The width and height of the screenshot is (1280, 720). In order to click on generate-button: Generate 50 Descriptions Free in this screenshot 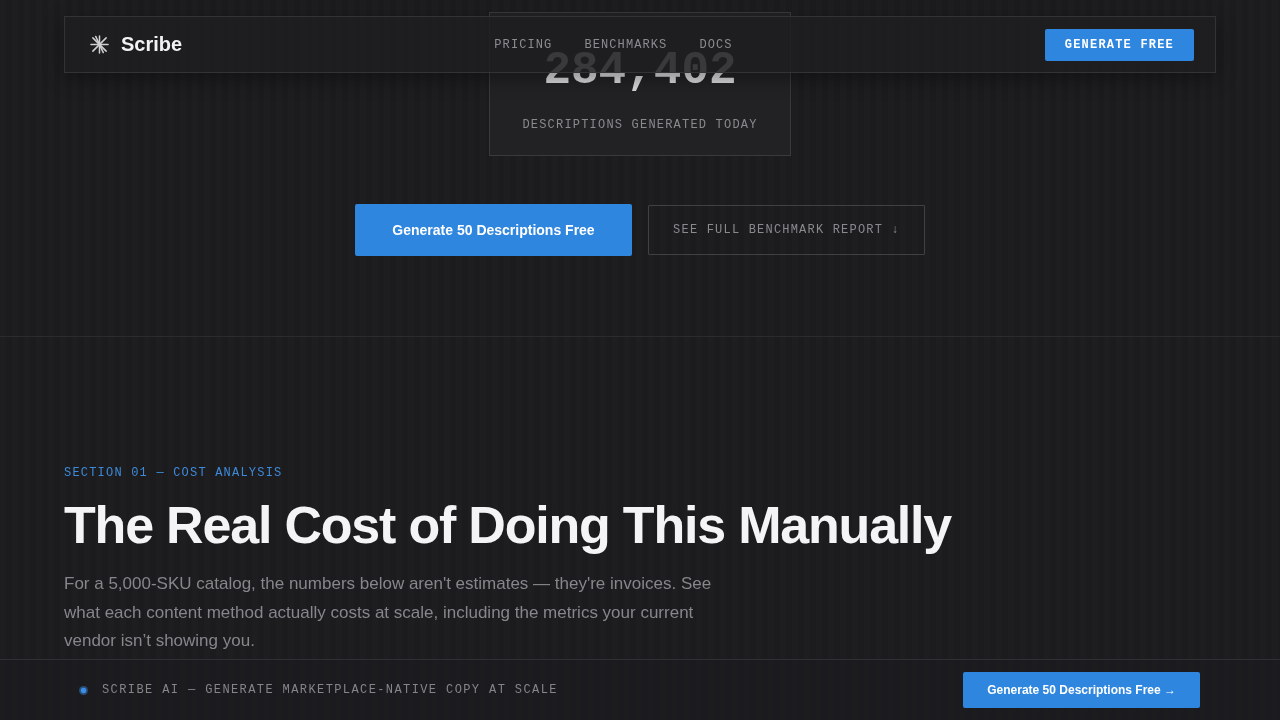, I will do `click(493, 230)`.